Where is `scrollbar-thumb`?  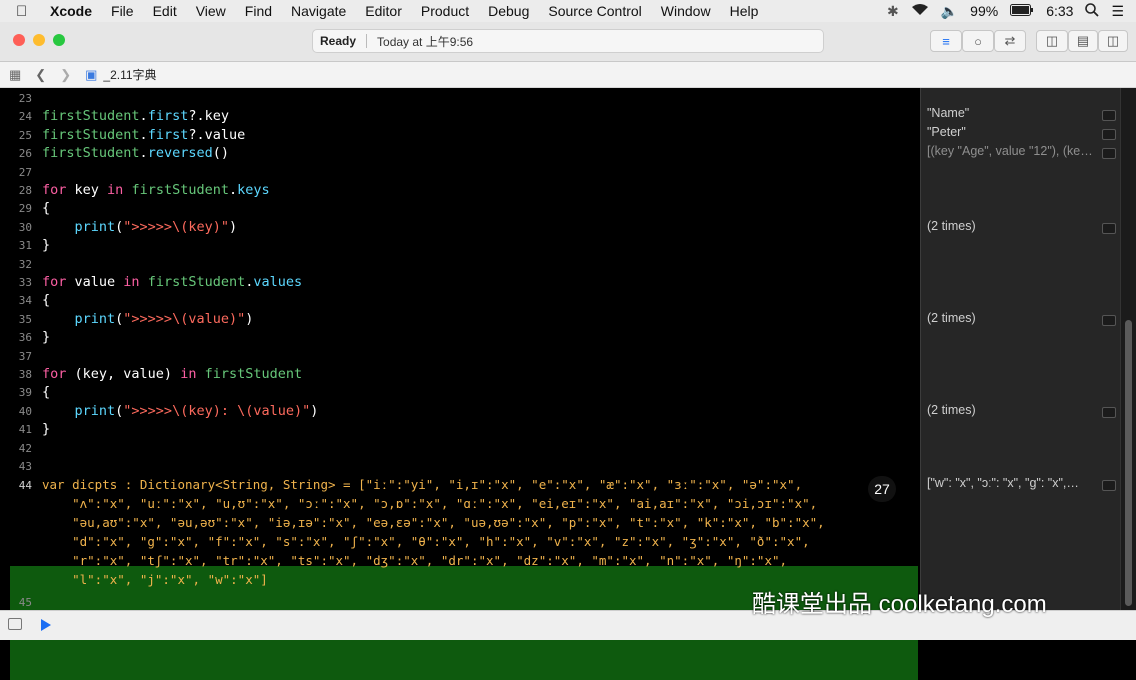 scrollbar-thumb is located at coordinates (1128, 463).